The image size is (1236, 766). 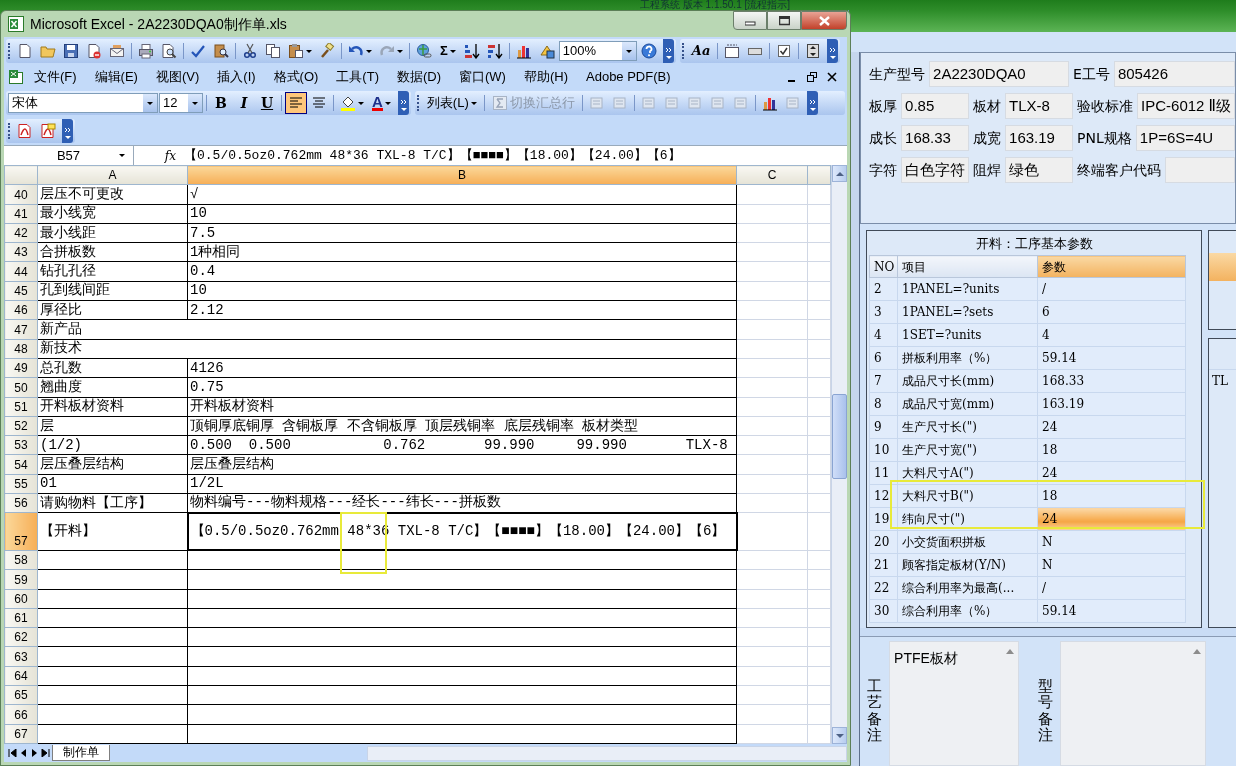 What do you see at coordinates (812, 77) in the screenshot?
I see `restore-icon` at bounding box center [812, 77].